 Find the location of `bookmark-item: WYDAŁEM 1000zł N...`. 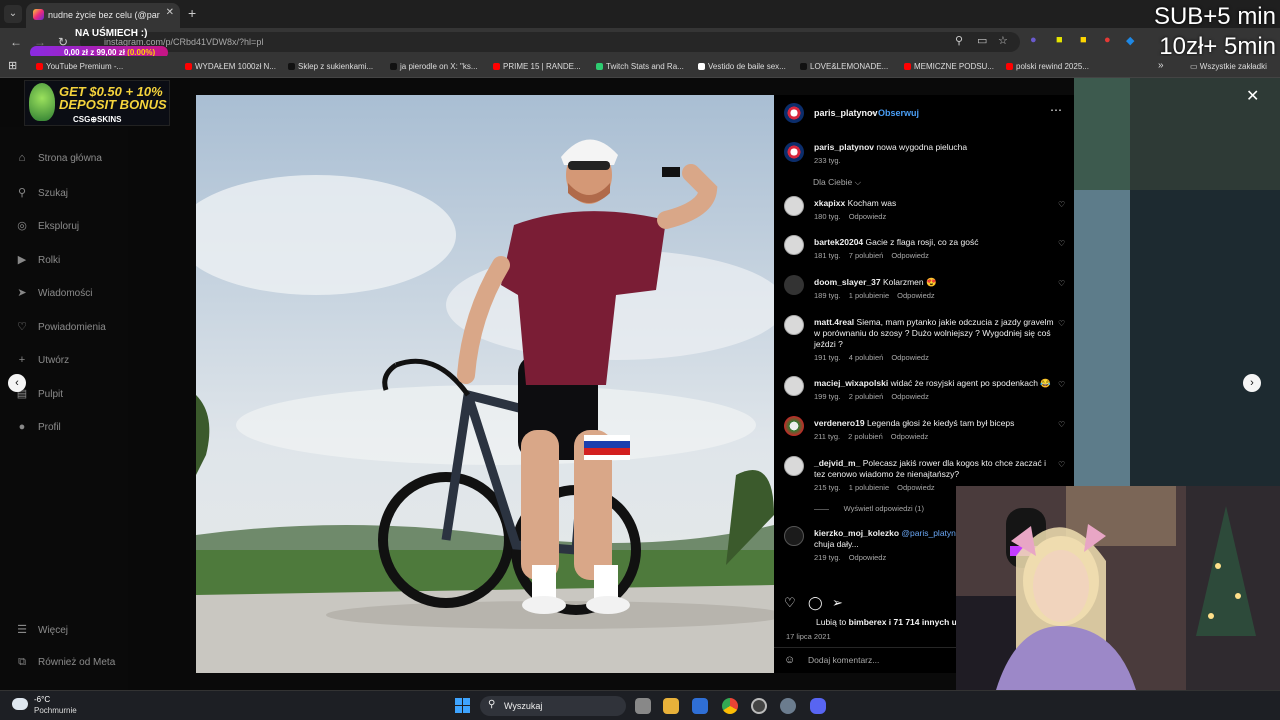

bookmark-item: WYDAŁEM 1000zł N... is located at coordinates (230, 66).